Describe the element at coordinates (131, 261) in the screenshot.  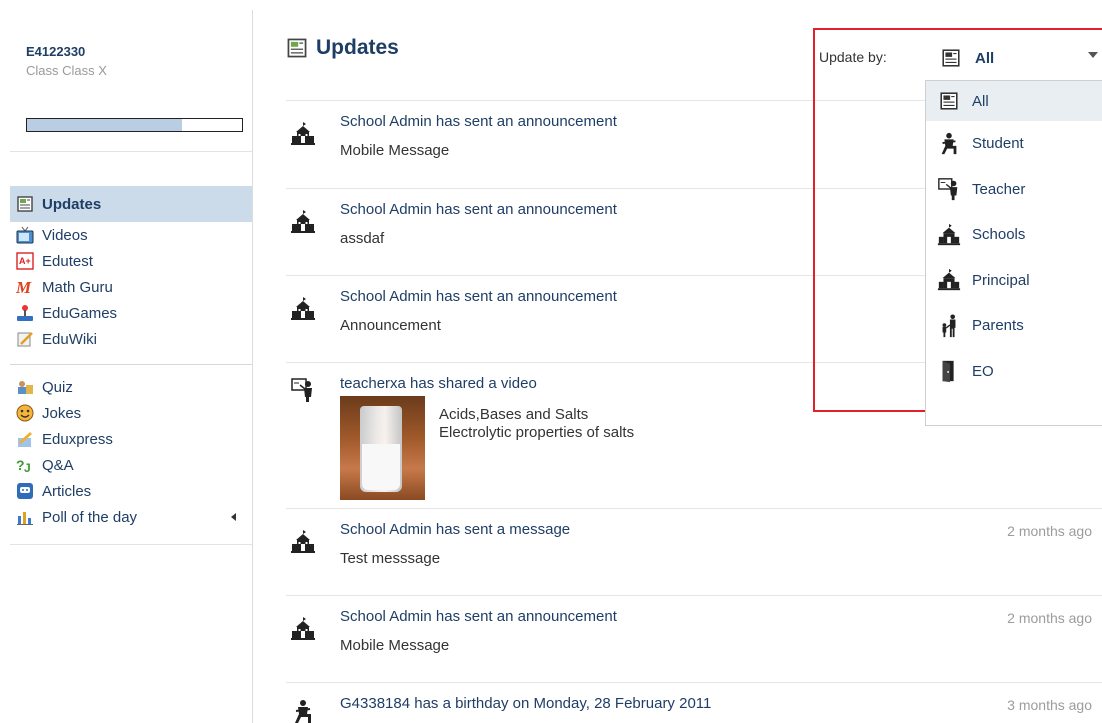
I see `sidebar-item-edutest: A+ Edutest` at that location.